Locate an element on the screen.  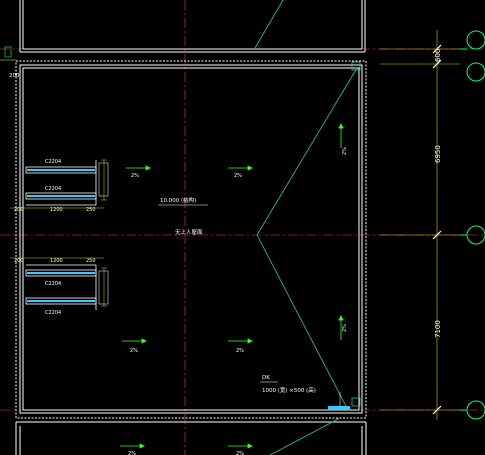
dim-7100: 7100 is located at coordinates (438, 329).